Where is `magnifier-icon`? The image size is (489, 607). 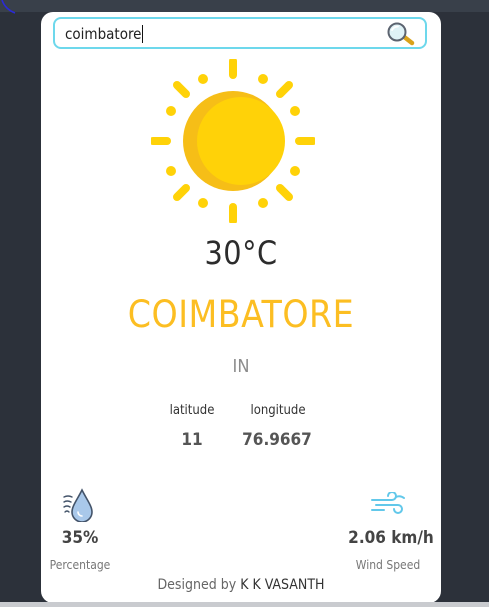
magnifier-icon is located at coordinates (401, 34).